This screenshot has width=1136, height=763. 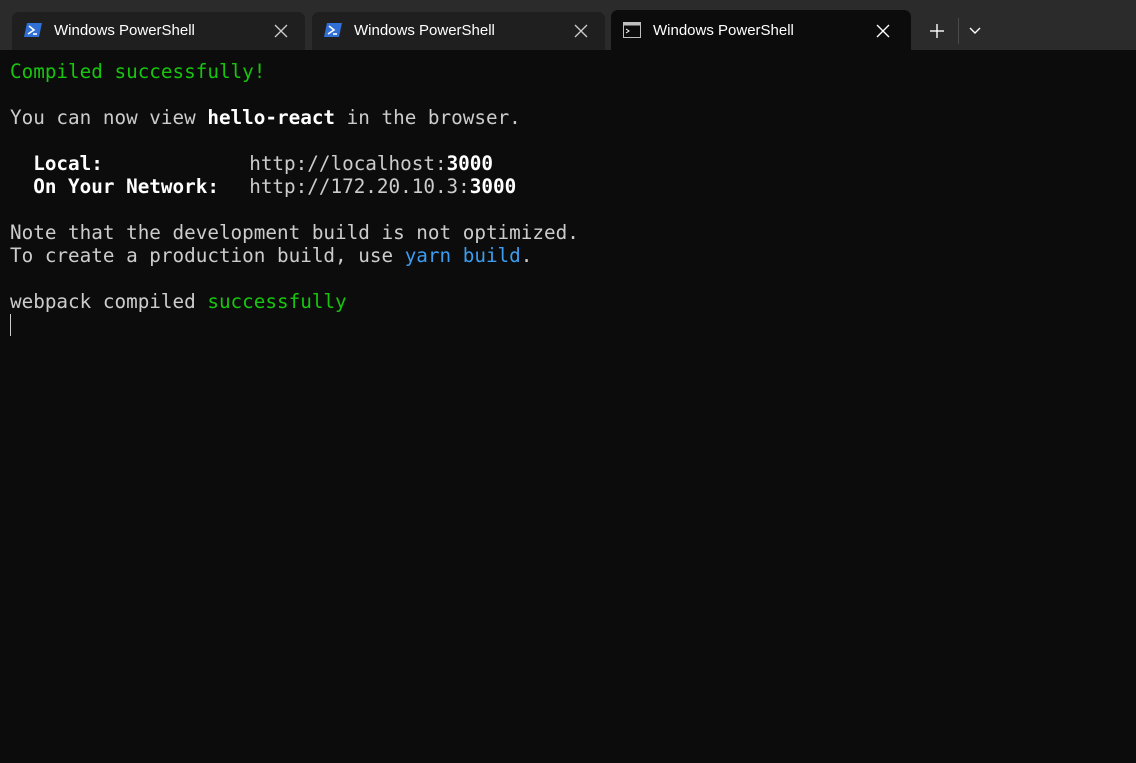 What do you see at coordinates (937, 30) in the screenshot?
I see `plus-icon` at bounding box center [937, 30].